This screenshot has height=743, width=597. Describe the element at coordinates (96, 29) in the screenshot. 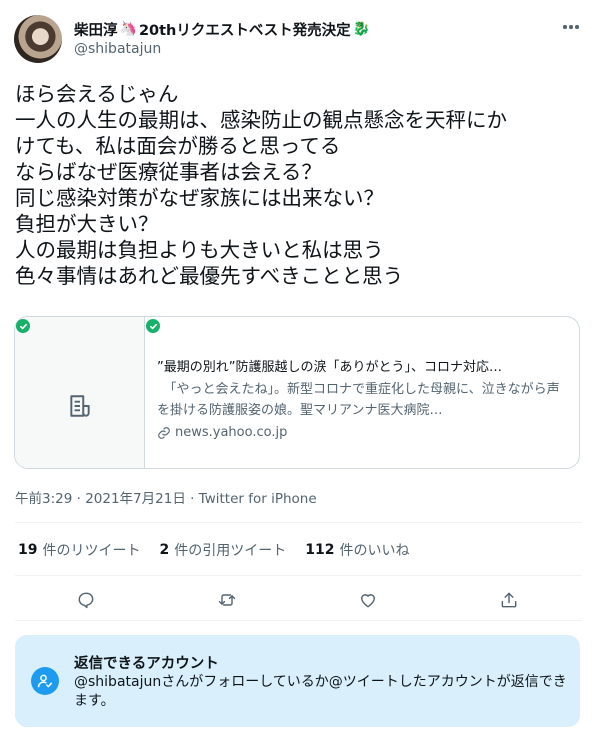

I see `author-name: 柴田淳` at that location.